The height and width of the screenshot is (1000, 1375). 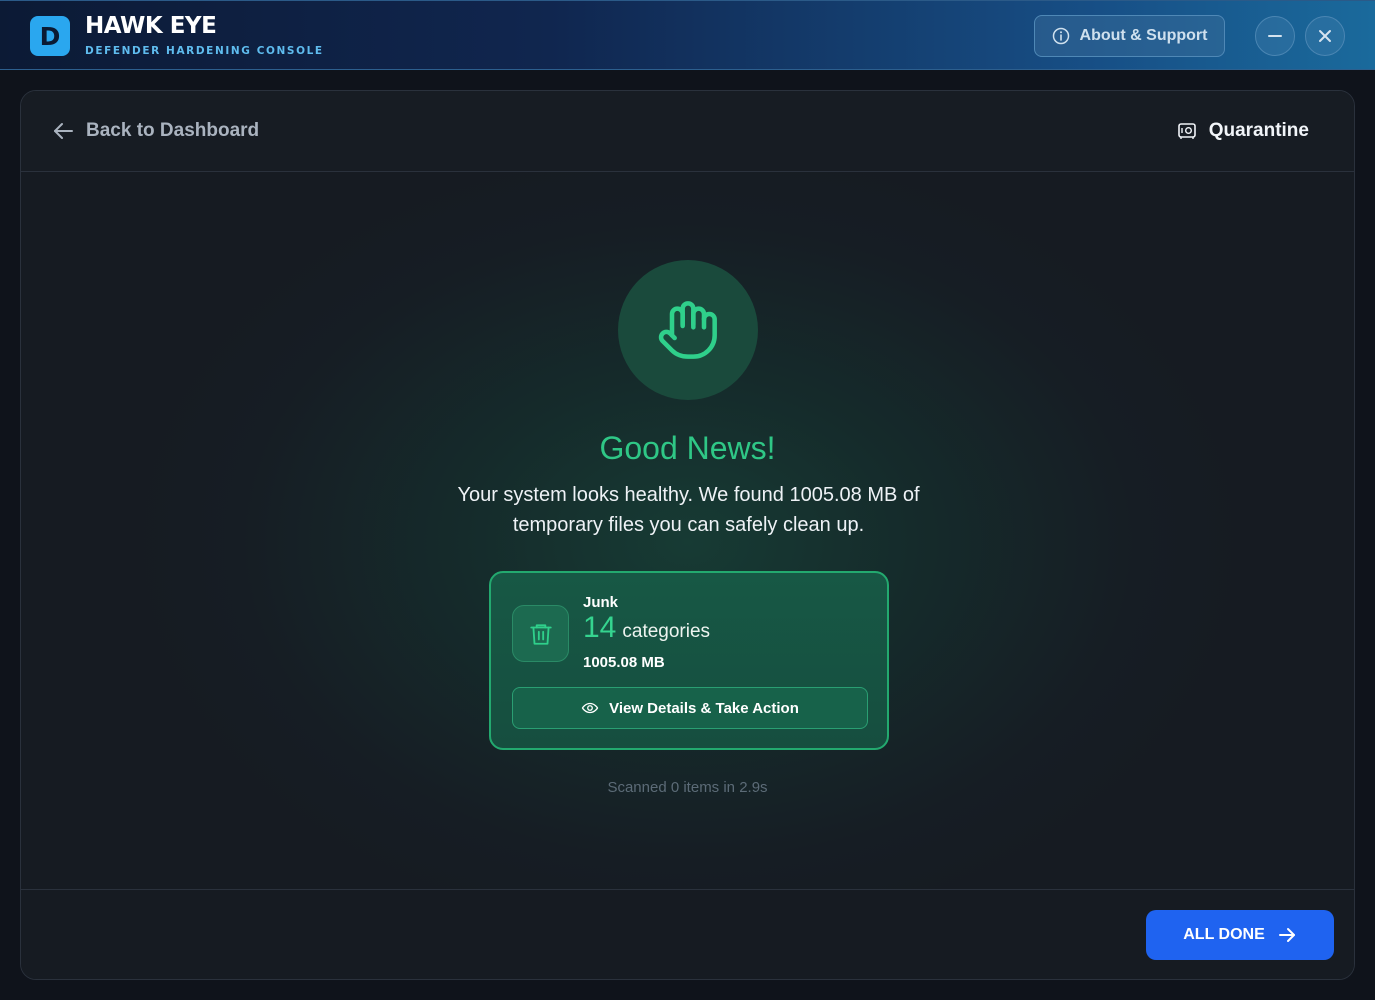 What do you see at coordinates (704, 708) in the screenshot?
I see `view-details-label: View Details & Take Action` at bounding box center [704, 708].